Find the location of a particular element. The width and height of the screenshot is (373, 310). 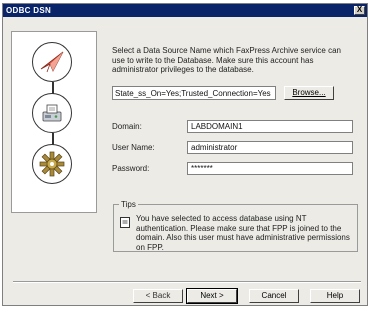

domain-label: Domain: is located at coordinates (127, 126).